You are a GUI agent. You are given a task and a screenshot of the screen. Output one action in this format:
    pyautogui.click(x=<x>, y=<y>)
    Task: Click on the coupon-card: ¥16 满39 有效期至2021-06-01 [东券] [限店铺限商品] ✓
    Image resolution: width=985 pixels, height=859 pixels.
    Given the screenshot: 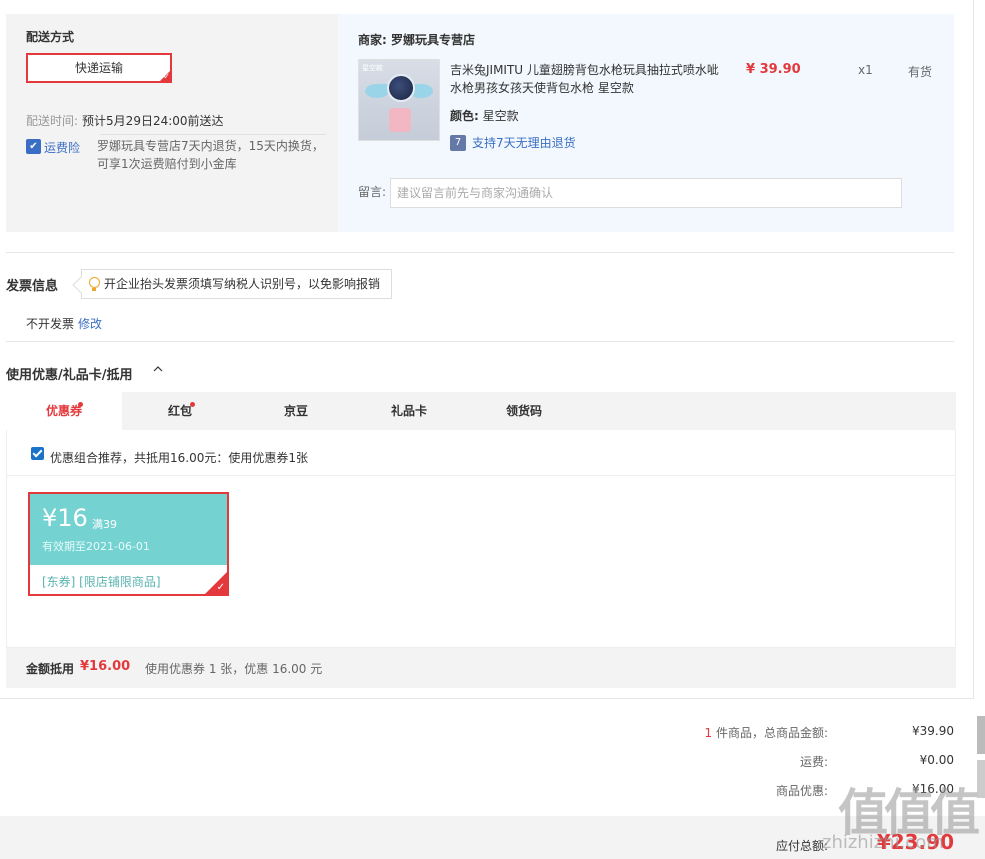 What is the action you would take?
    pyautogui.click(x=128, y=544)
    